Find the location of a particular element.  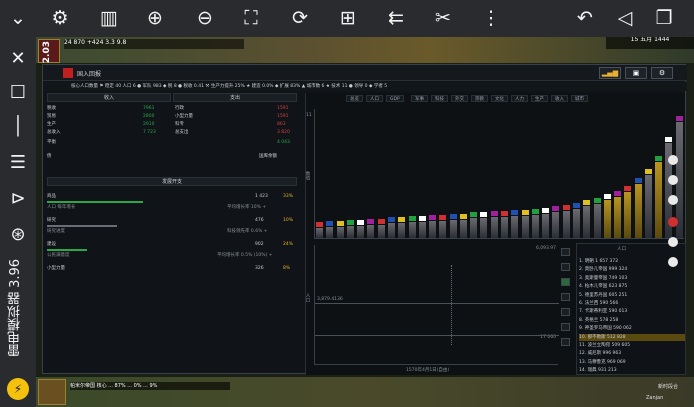

add-window-icon: ⊞ is located at coordinates (348, 18).